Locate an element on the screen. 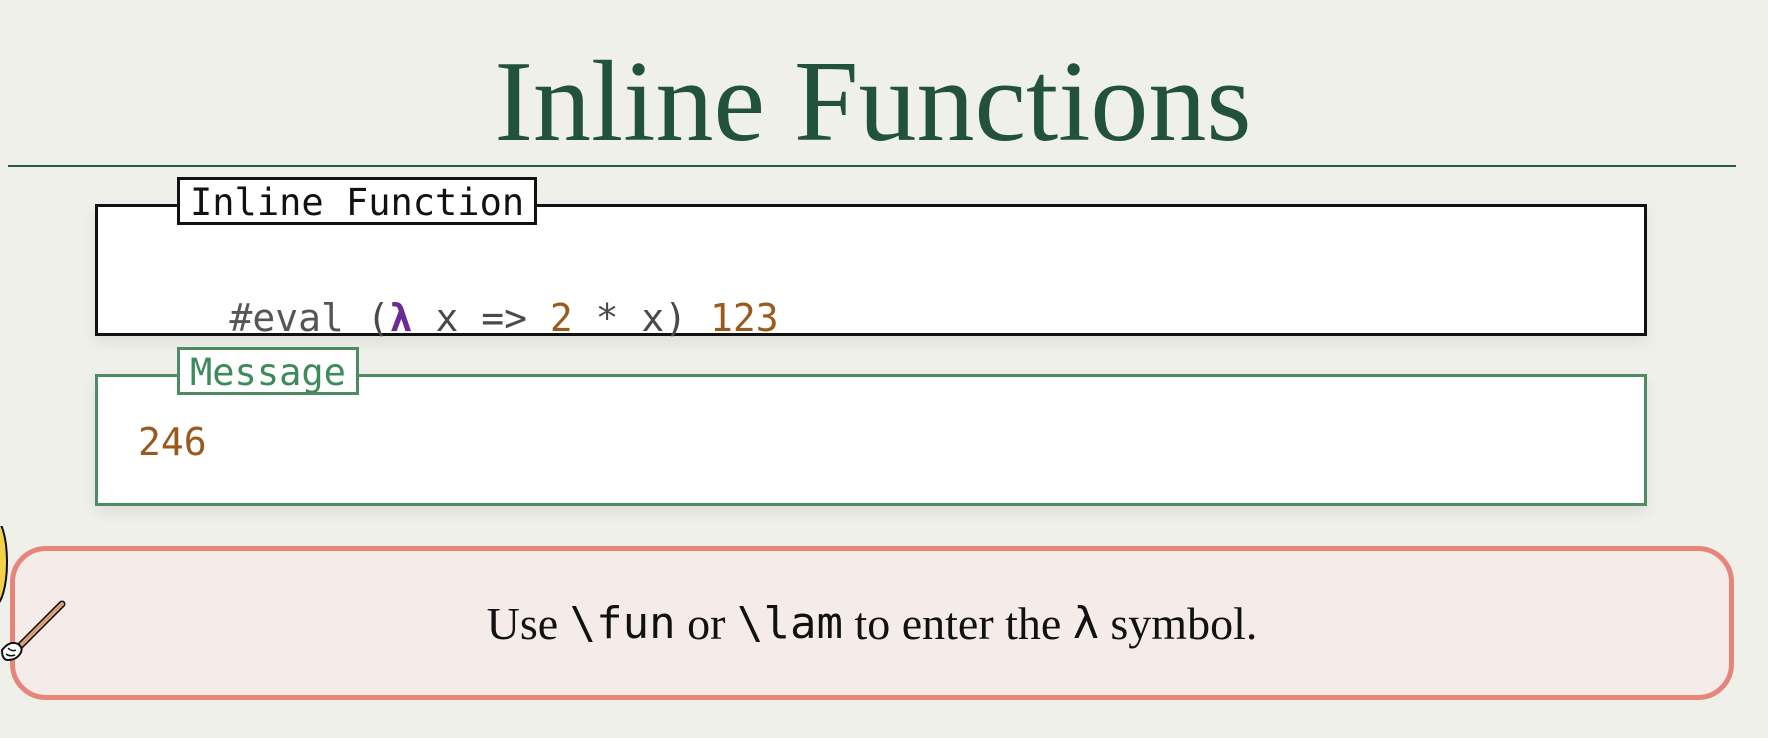 The height and width of the screenshot is (738, 1768). pointer-mascot-icon is located at coordinates (33, 594).